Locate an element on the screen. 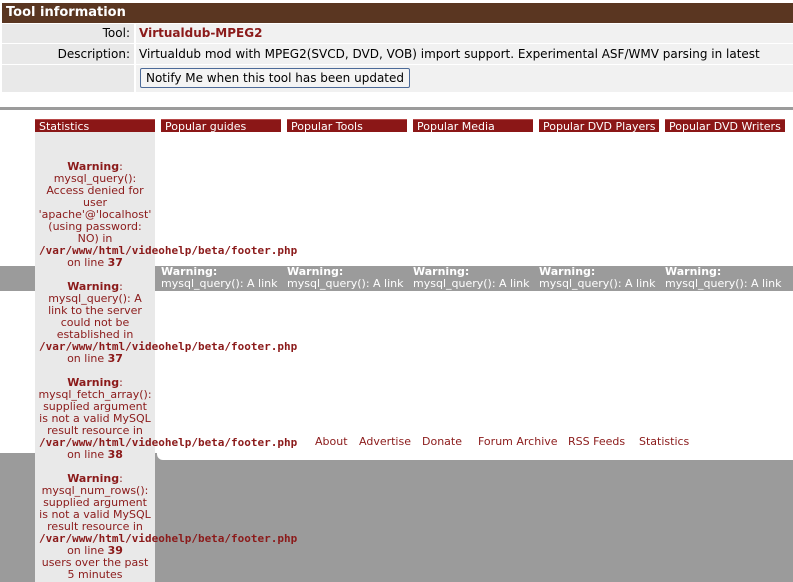 This screenshot has width=793, height=582. tool-info-header: Tool information is located at coordinates (397, 13).